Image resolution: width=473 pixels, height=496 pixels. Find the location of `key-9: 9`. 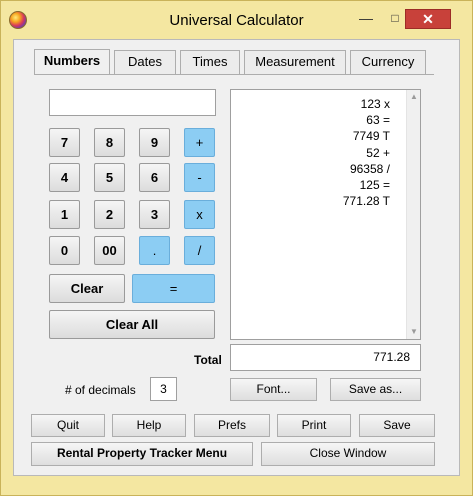

key-9: 9 is located at coordinates (154, 142).